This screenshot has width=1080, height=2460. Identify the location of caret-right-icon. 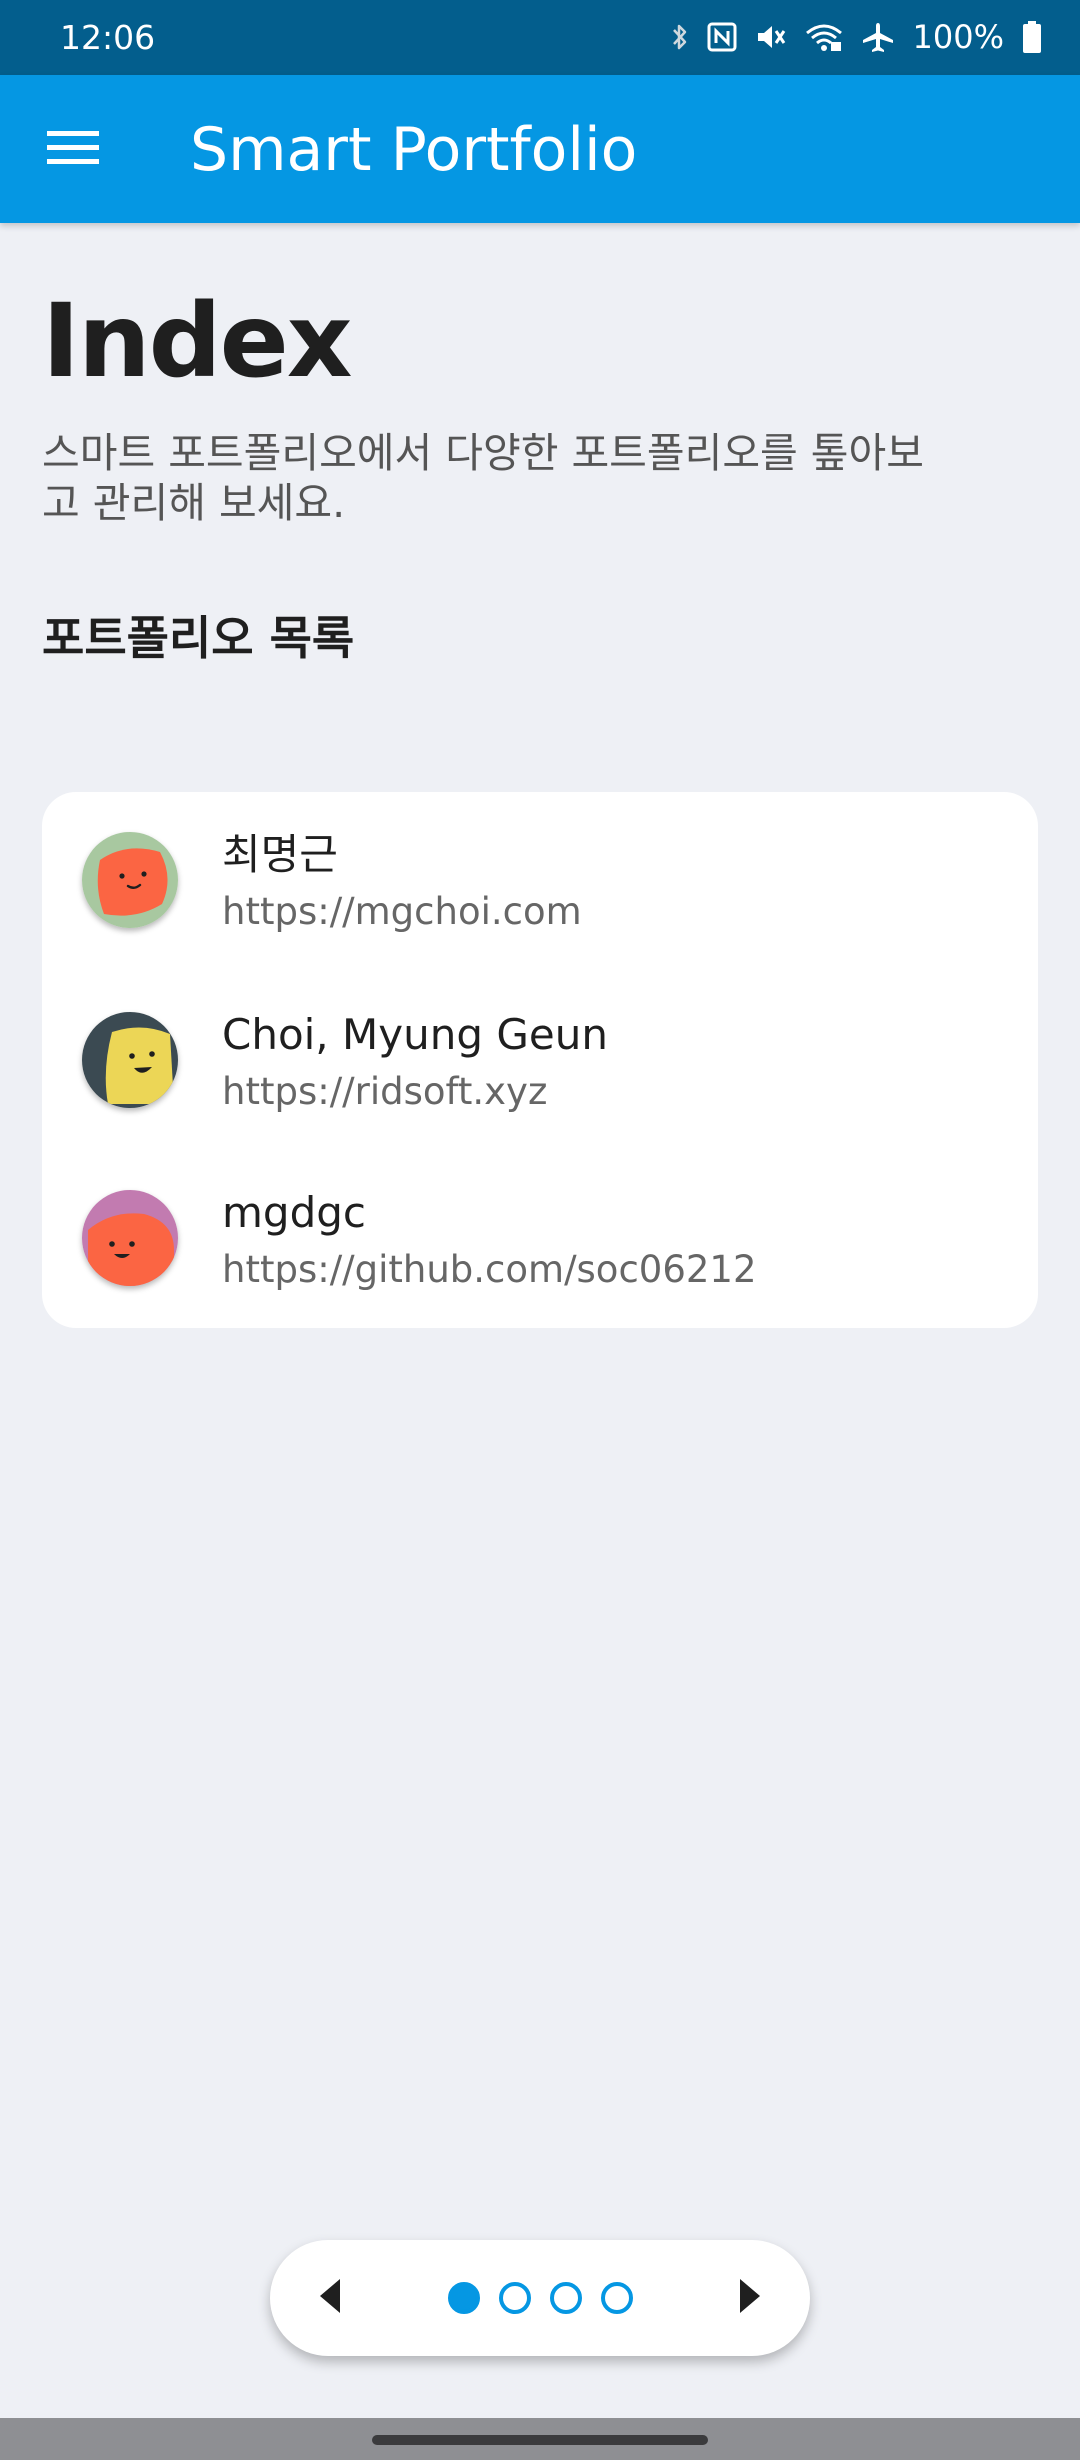
(750, 2298).